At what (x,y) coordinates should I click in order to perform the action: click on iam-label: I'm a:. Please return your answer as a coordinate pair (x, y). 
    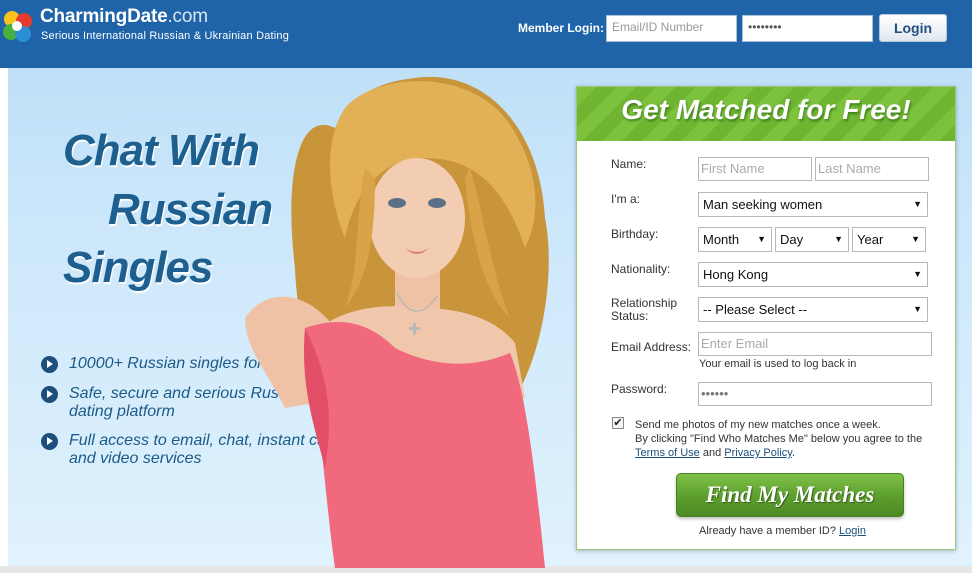
    Looking at the image, I should click on (625, 199).